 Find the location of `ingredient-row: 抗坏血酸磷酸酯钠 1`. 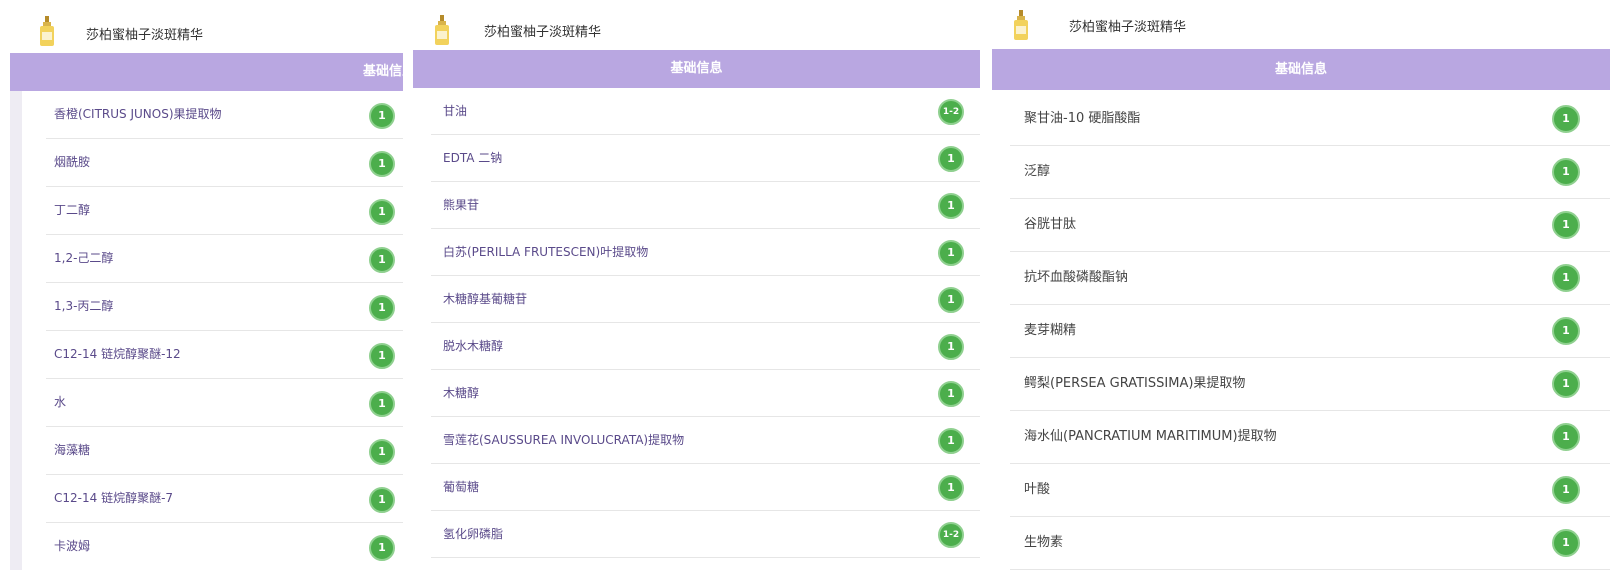

ingredient-row: 抗坏血酸磷酸酯钠 1 is located at coordinates (1310, 278).